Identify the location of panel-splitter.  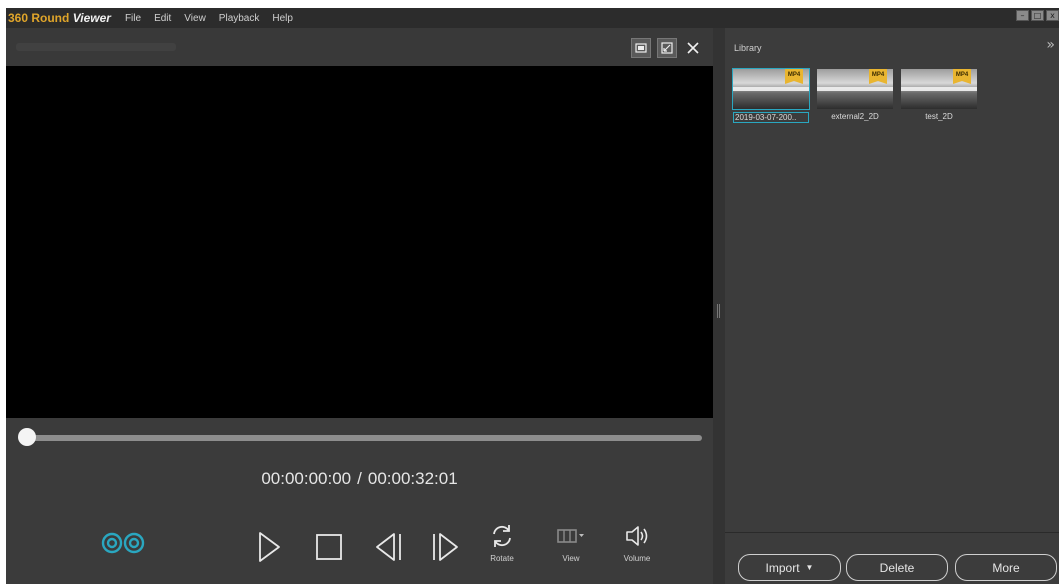
(719, 306).